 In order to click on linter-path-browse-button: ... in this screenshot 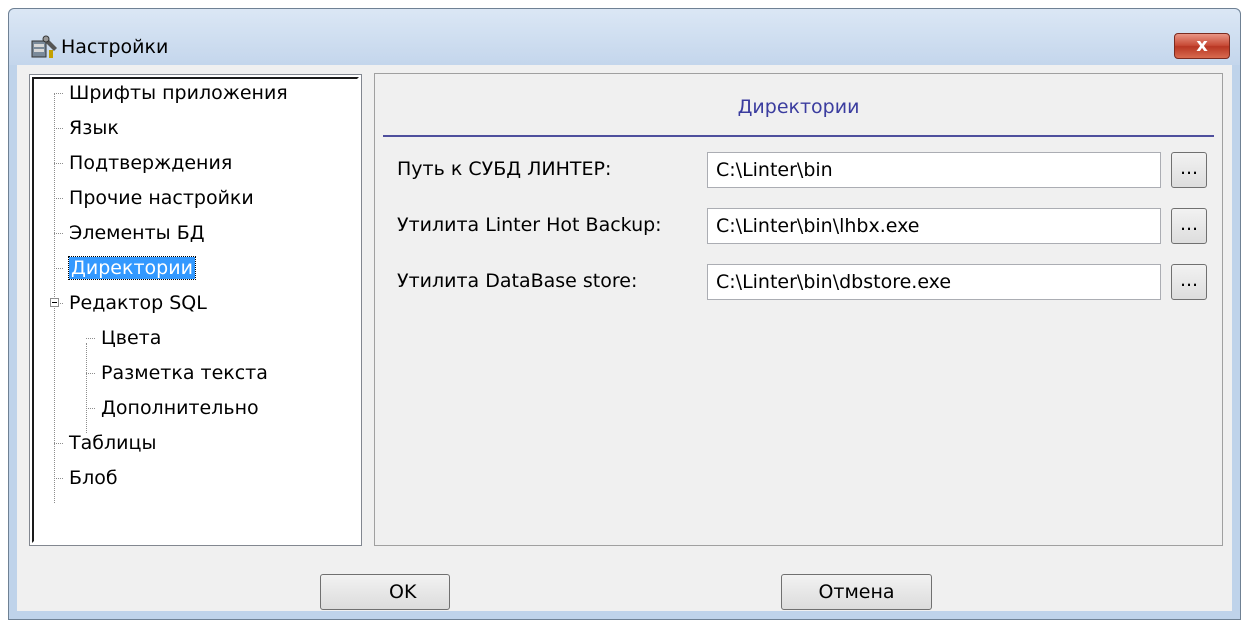, I will do `click(1189, 170)`.